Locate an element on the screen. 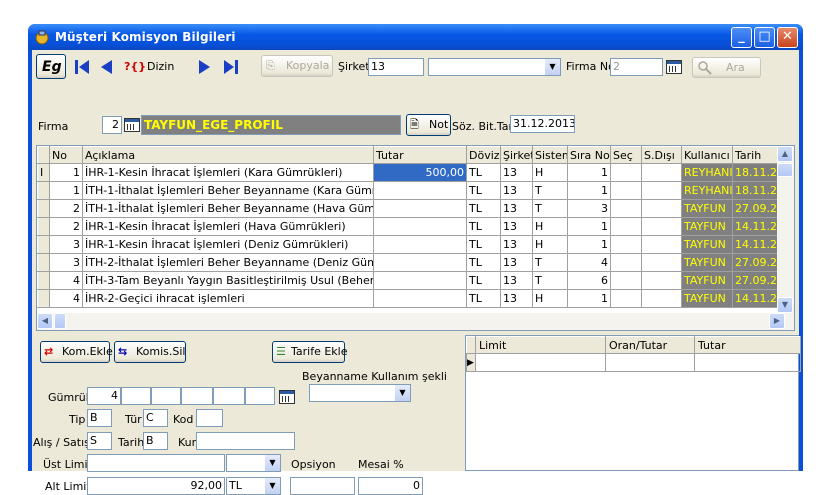 The height and width of the screenshot is (495, 816). ust-limit-currency: ▼ is located at coordinates (253, 463).